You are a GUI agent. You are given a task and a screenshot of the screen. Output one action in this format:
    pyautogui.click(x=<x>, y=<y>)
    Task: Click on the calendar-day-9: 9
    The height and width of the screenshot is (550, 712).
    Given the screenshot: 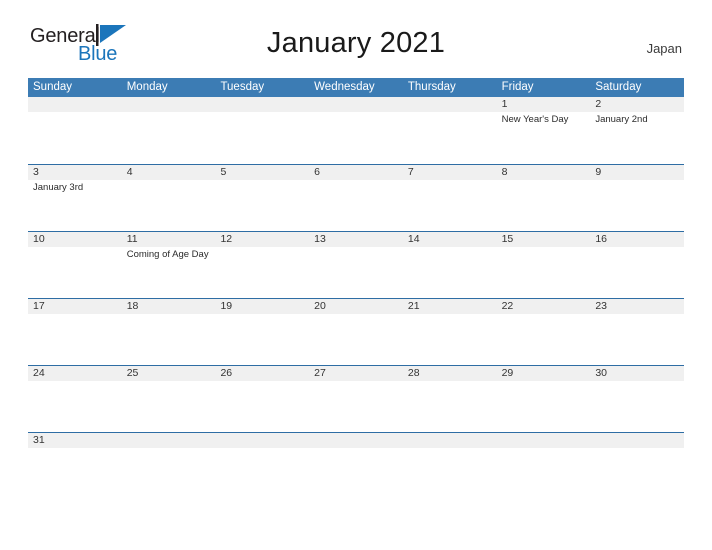 What is the action you would take?
    pyautogui.click(x=637, y=198)
    